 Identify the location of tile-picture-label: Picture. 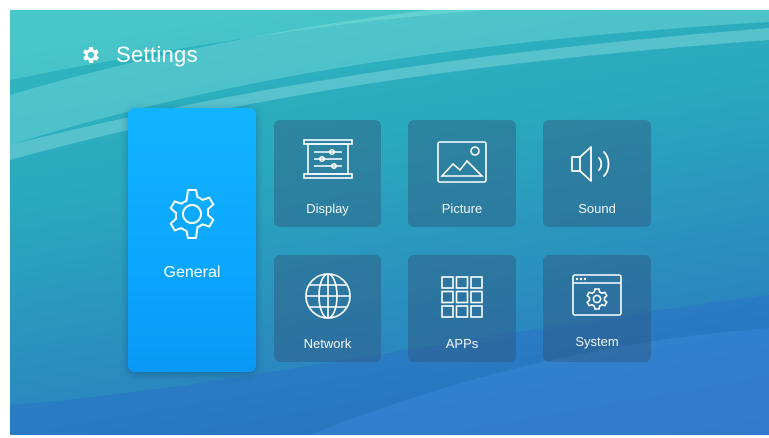
(462, 208).